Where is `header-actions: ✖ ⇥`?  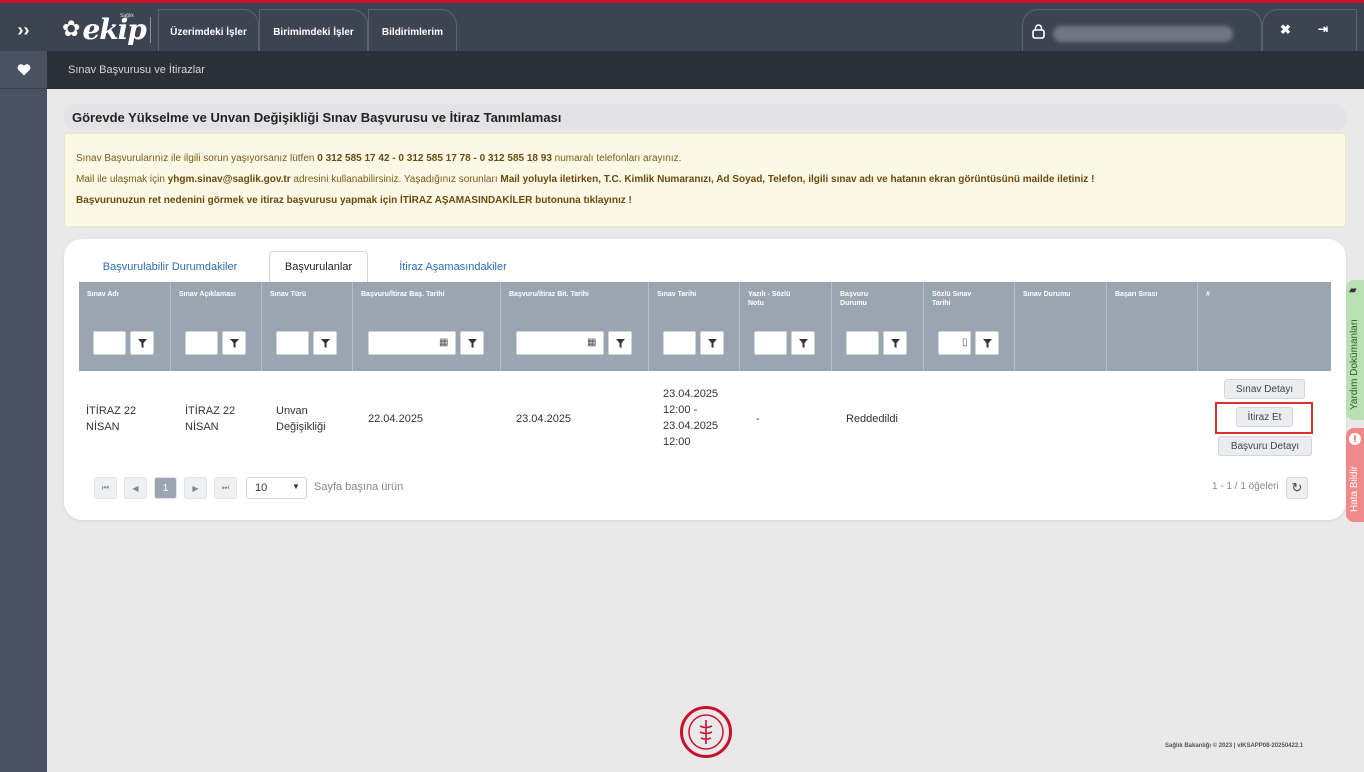
header-actions: ✖ ⇥ is located at coordinates (1309, 31).